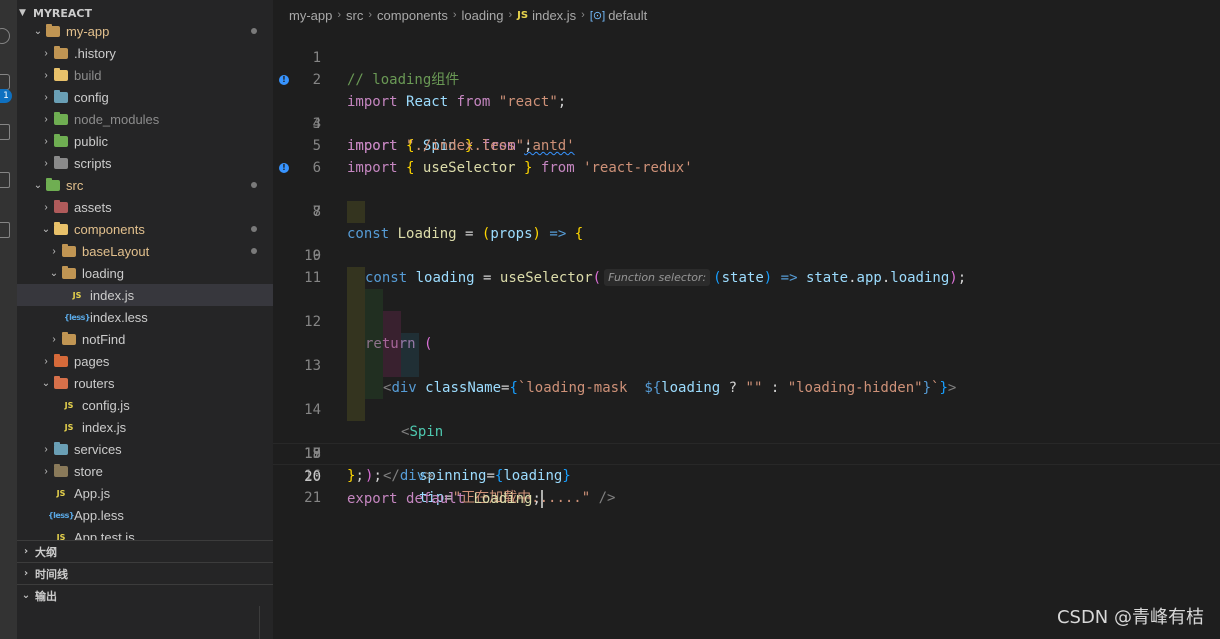 The width and height of the screenshot is (1220, 639). I want to click on tree-folder: › assets, so click(145, 207).